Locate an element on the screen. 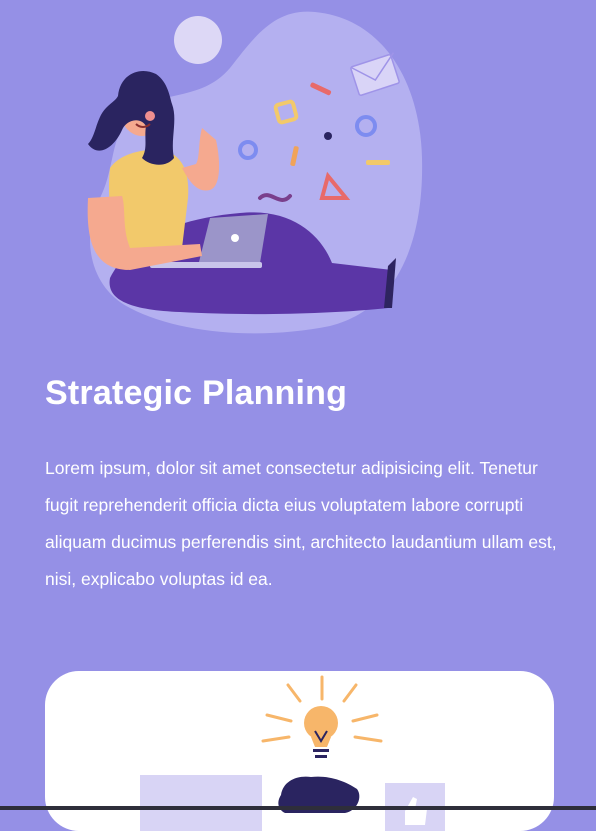 This screenshot has height=831, width=596. lightbulb-icon is located at coordinates (321, 732).